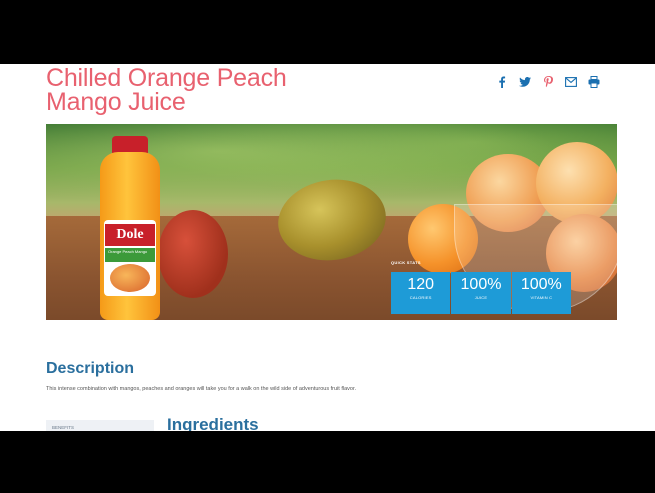 This screenshot has width=655, height=493. I want to click on video-letterbox-top, so click(327, 32).